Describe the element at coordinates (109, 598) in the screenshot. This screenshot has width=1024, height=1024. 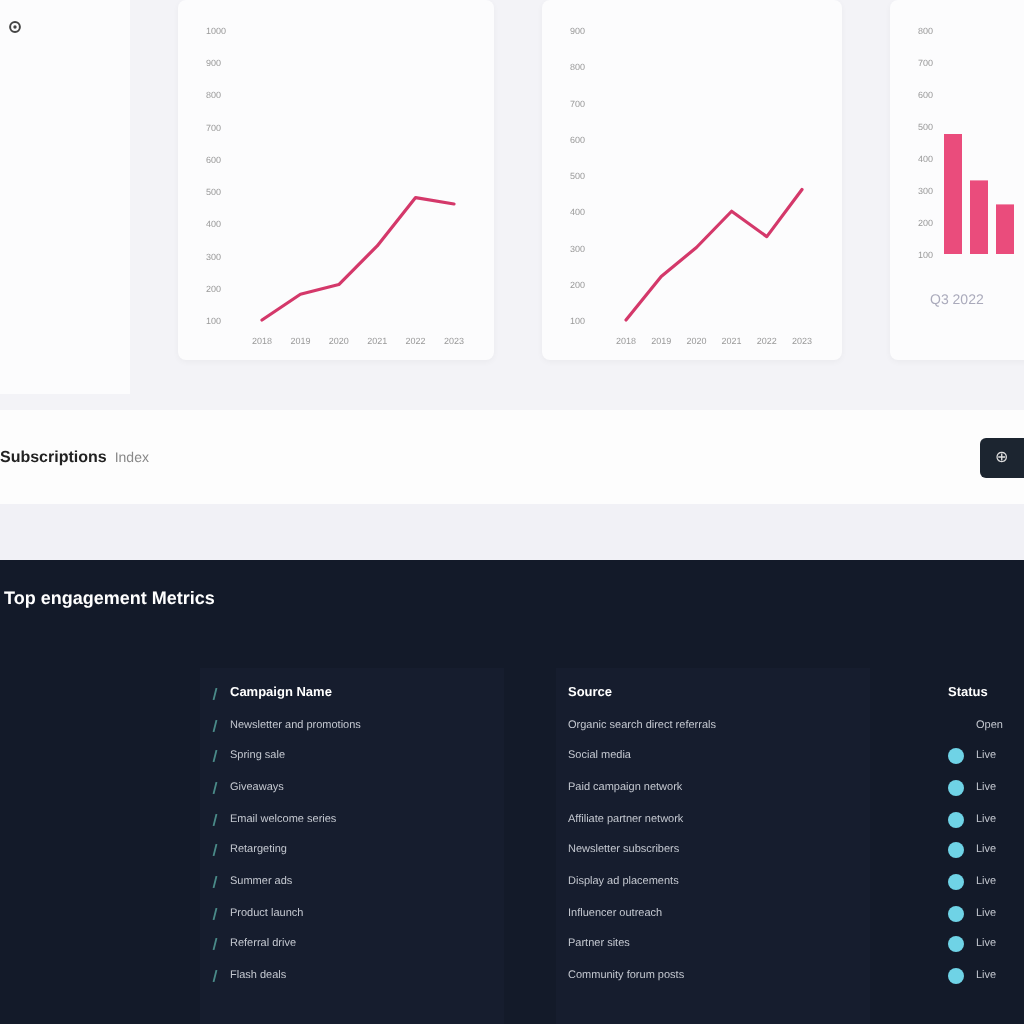
I see `section-title: Top engagement Metrics` at that location.